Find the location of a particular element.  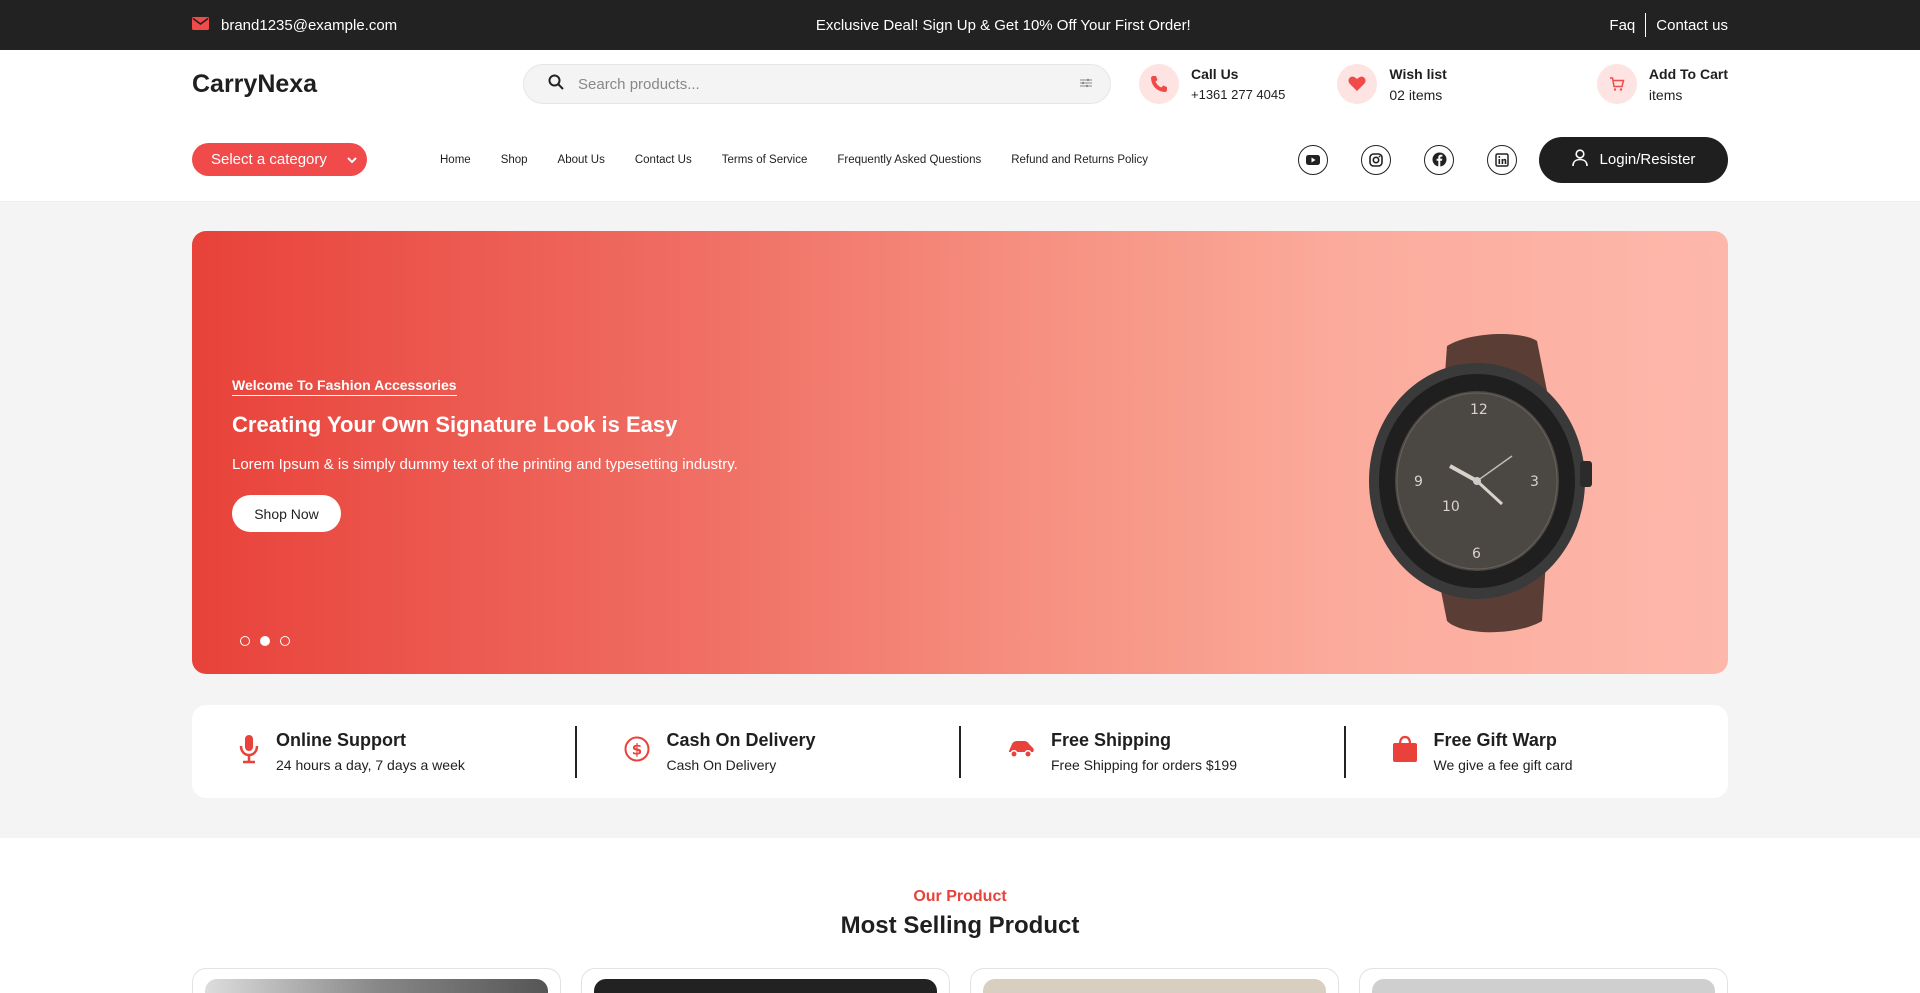

feature-subtitle: 24 hours a day, 7 days a week is located at coordinates (370, 765).